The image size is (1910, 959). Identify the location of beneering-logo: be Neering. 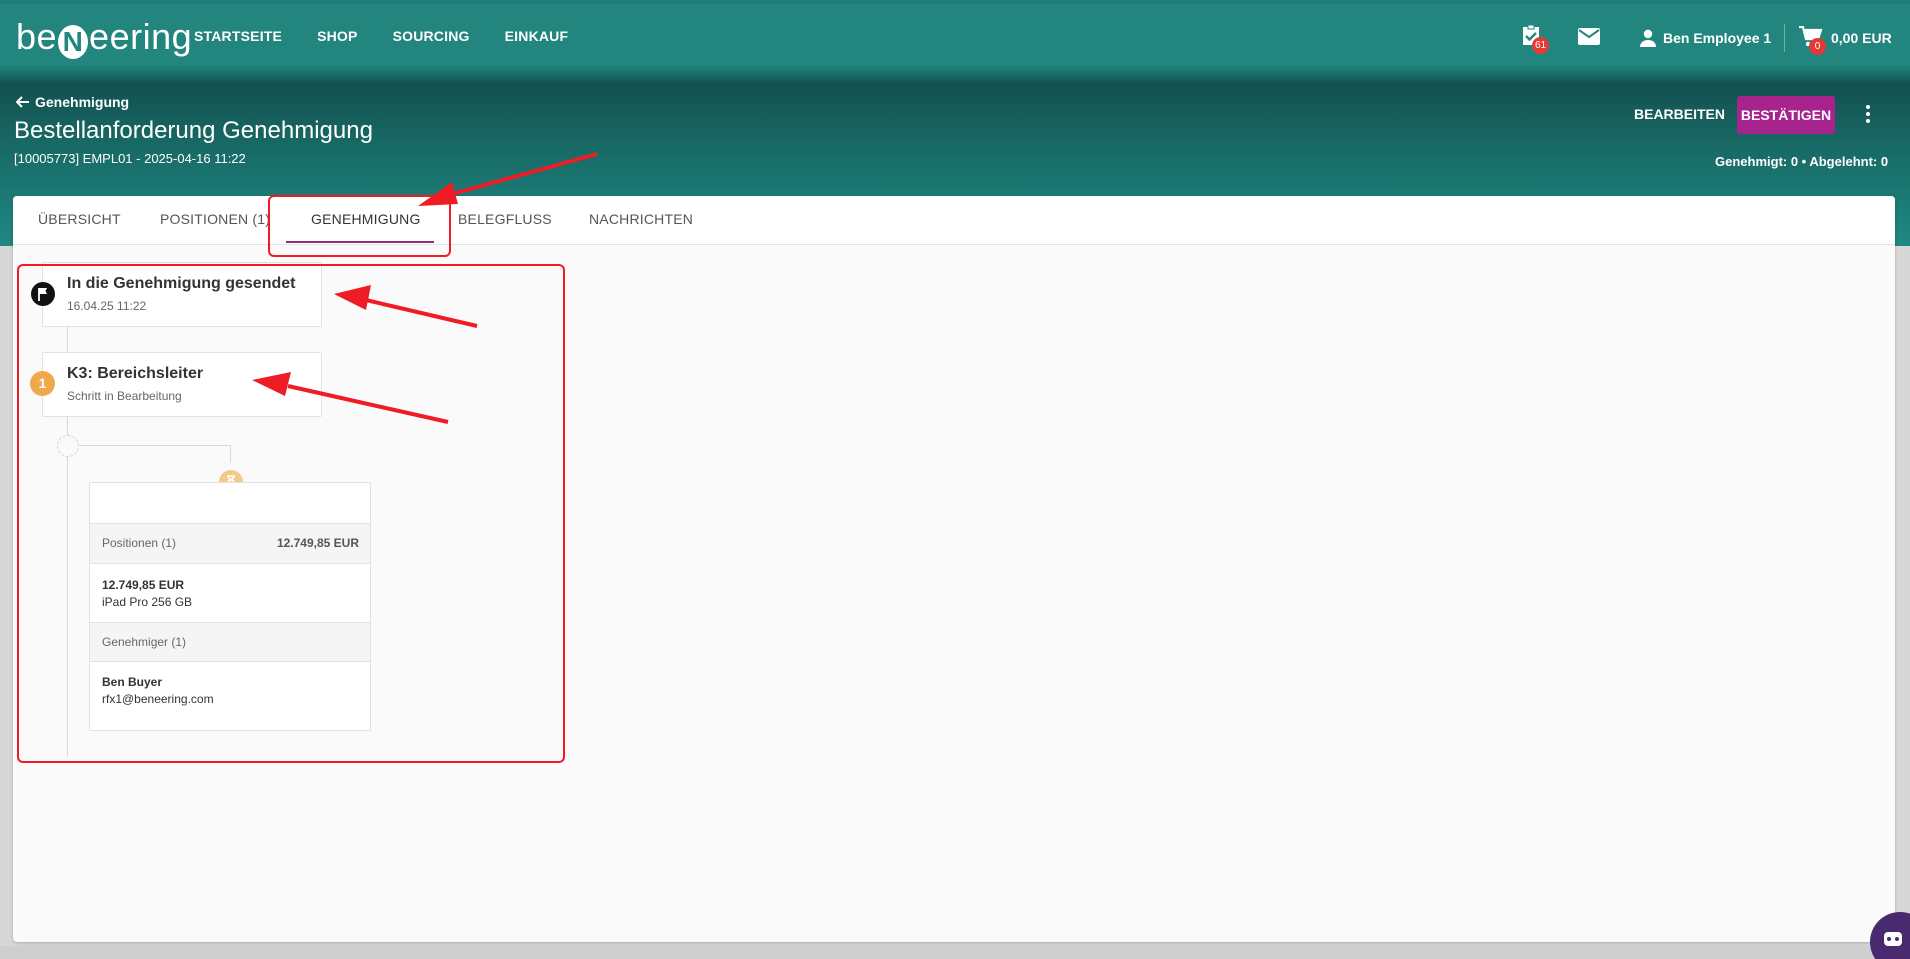
(104, 37).